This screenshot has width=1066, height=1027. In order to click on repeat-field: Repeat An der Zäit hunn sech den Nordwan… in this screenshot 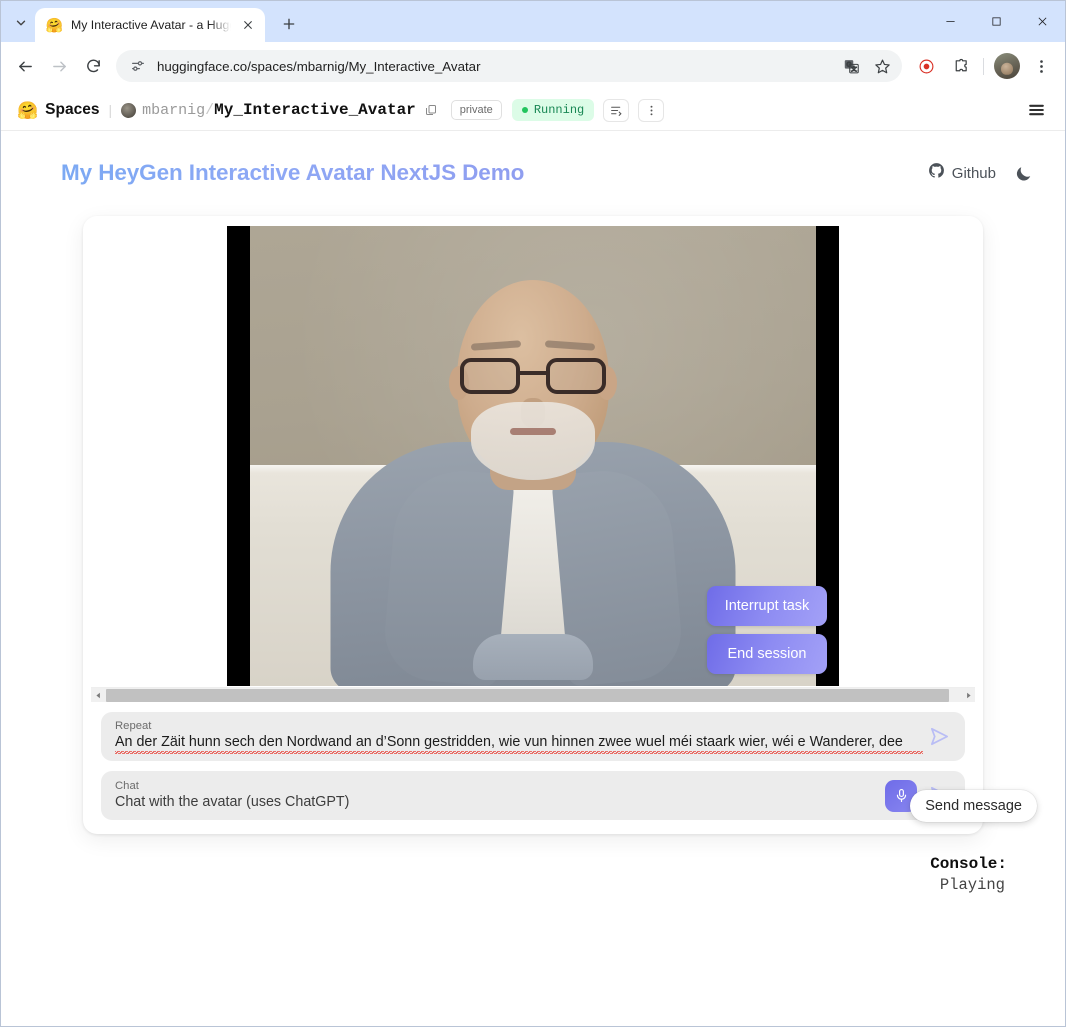, I will do `click(533, 736)`.